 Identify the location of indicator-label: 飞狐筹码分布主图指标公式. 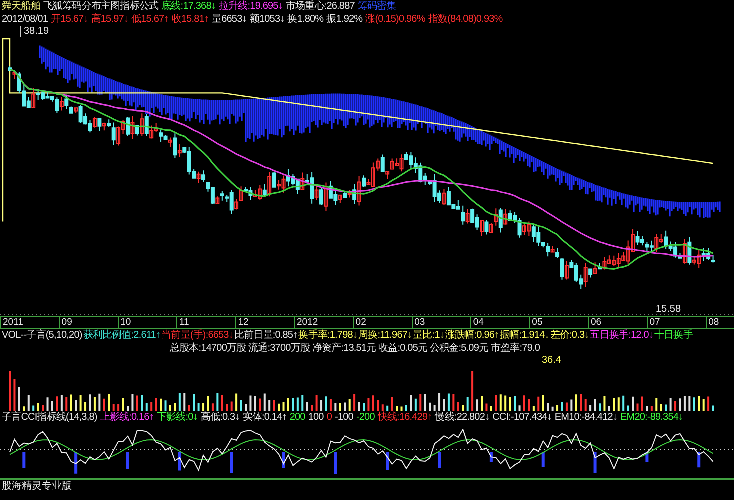
(101, 6).